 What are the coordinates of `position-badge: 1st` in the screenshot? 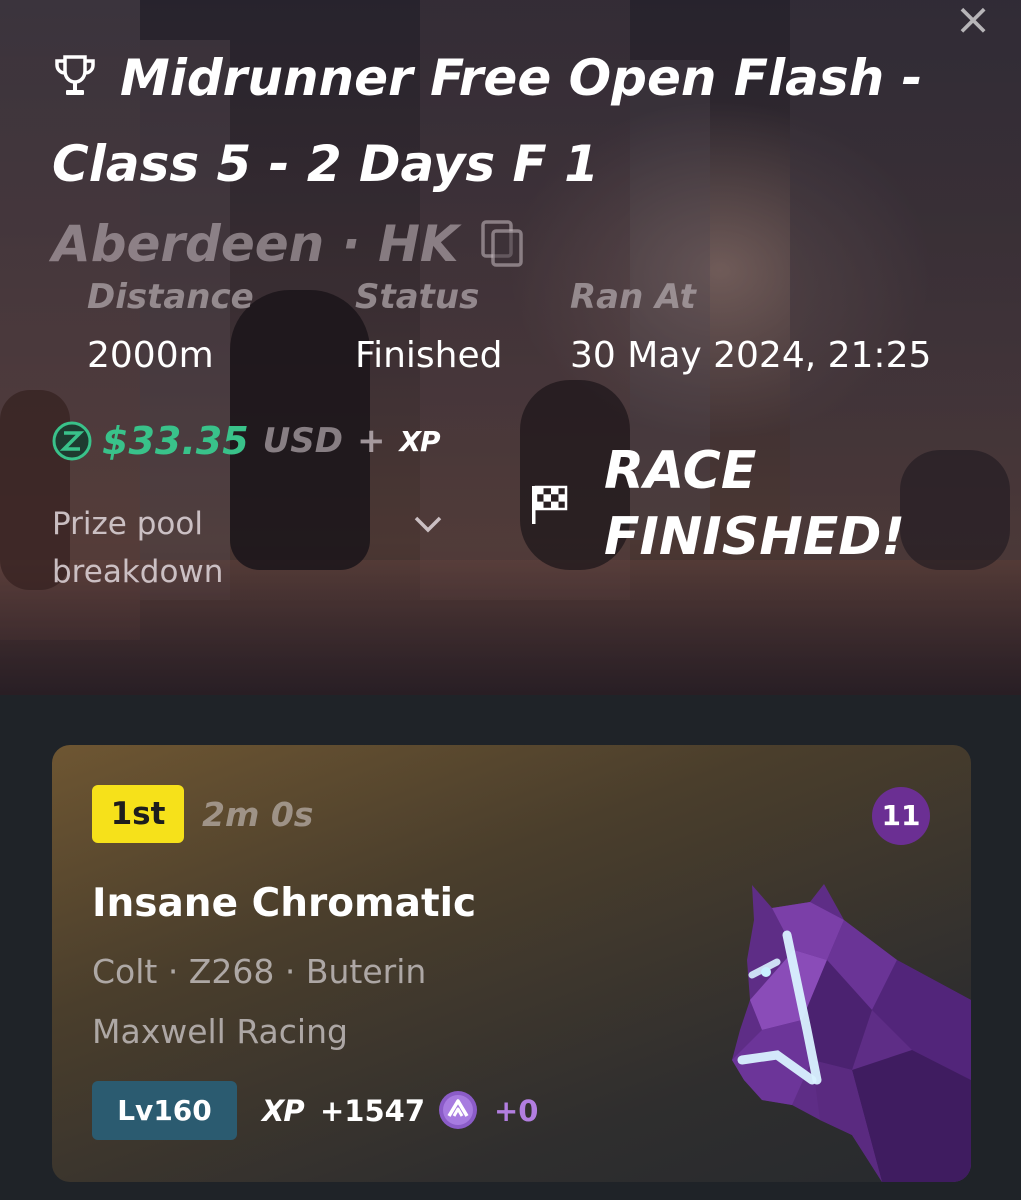 It's located at (138, 814).